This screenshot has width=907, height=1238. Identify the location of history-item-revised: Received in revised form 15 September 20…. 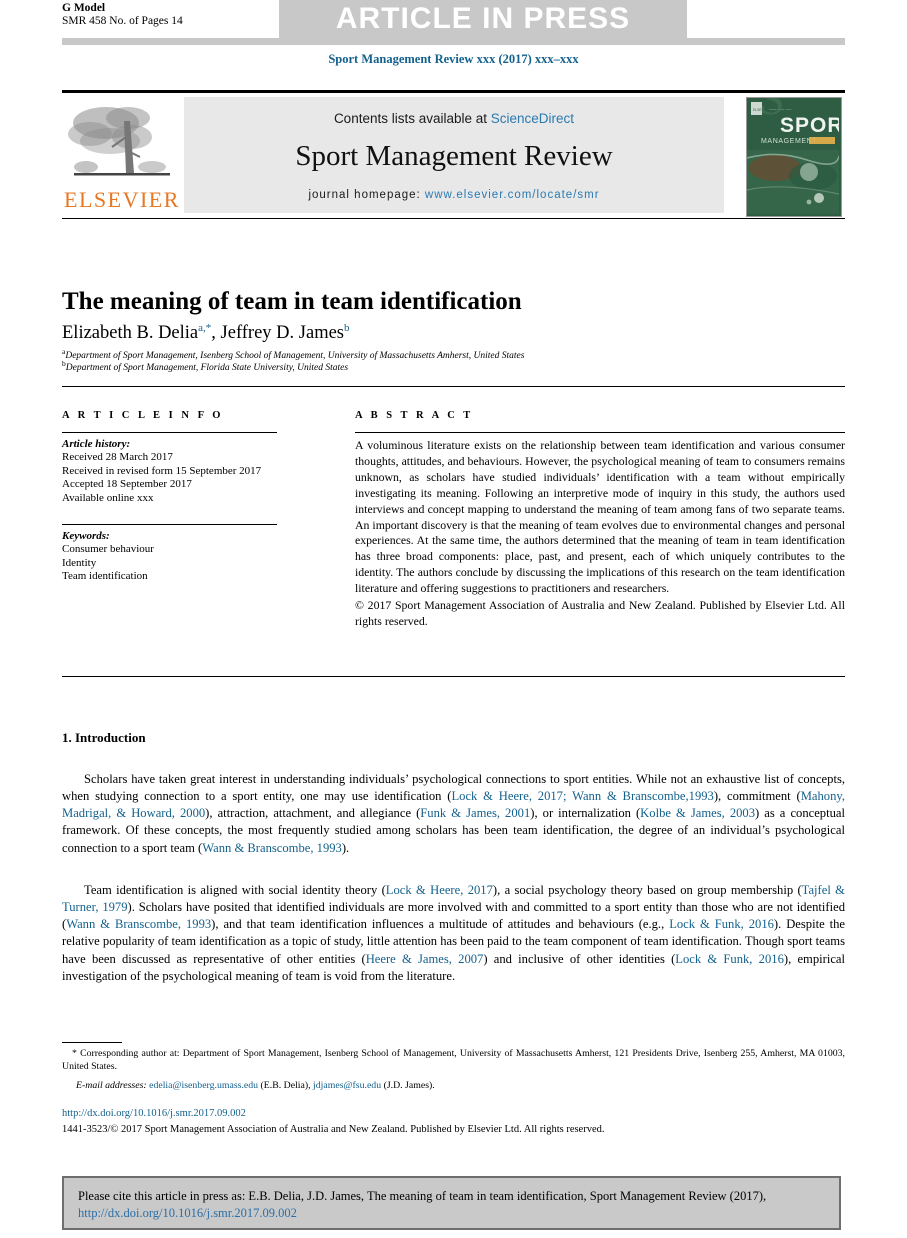
(162, 470).